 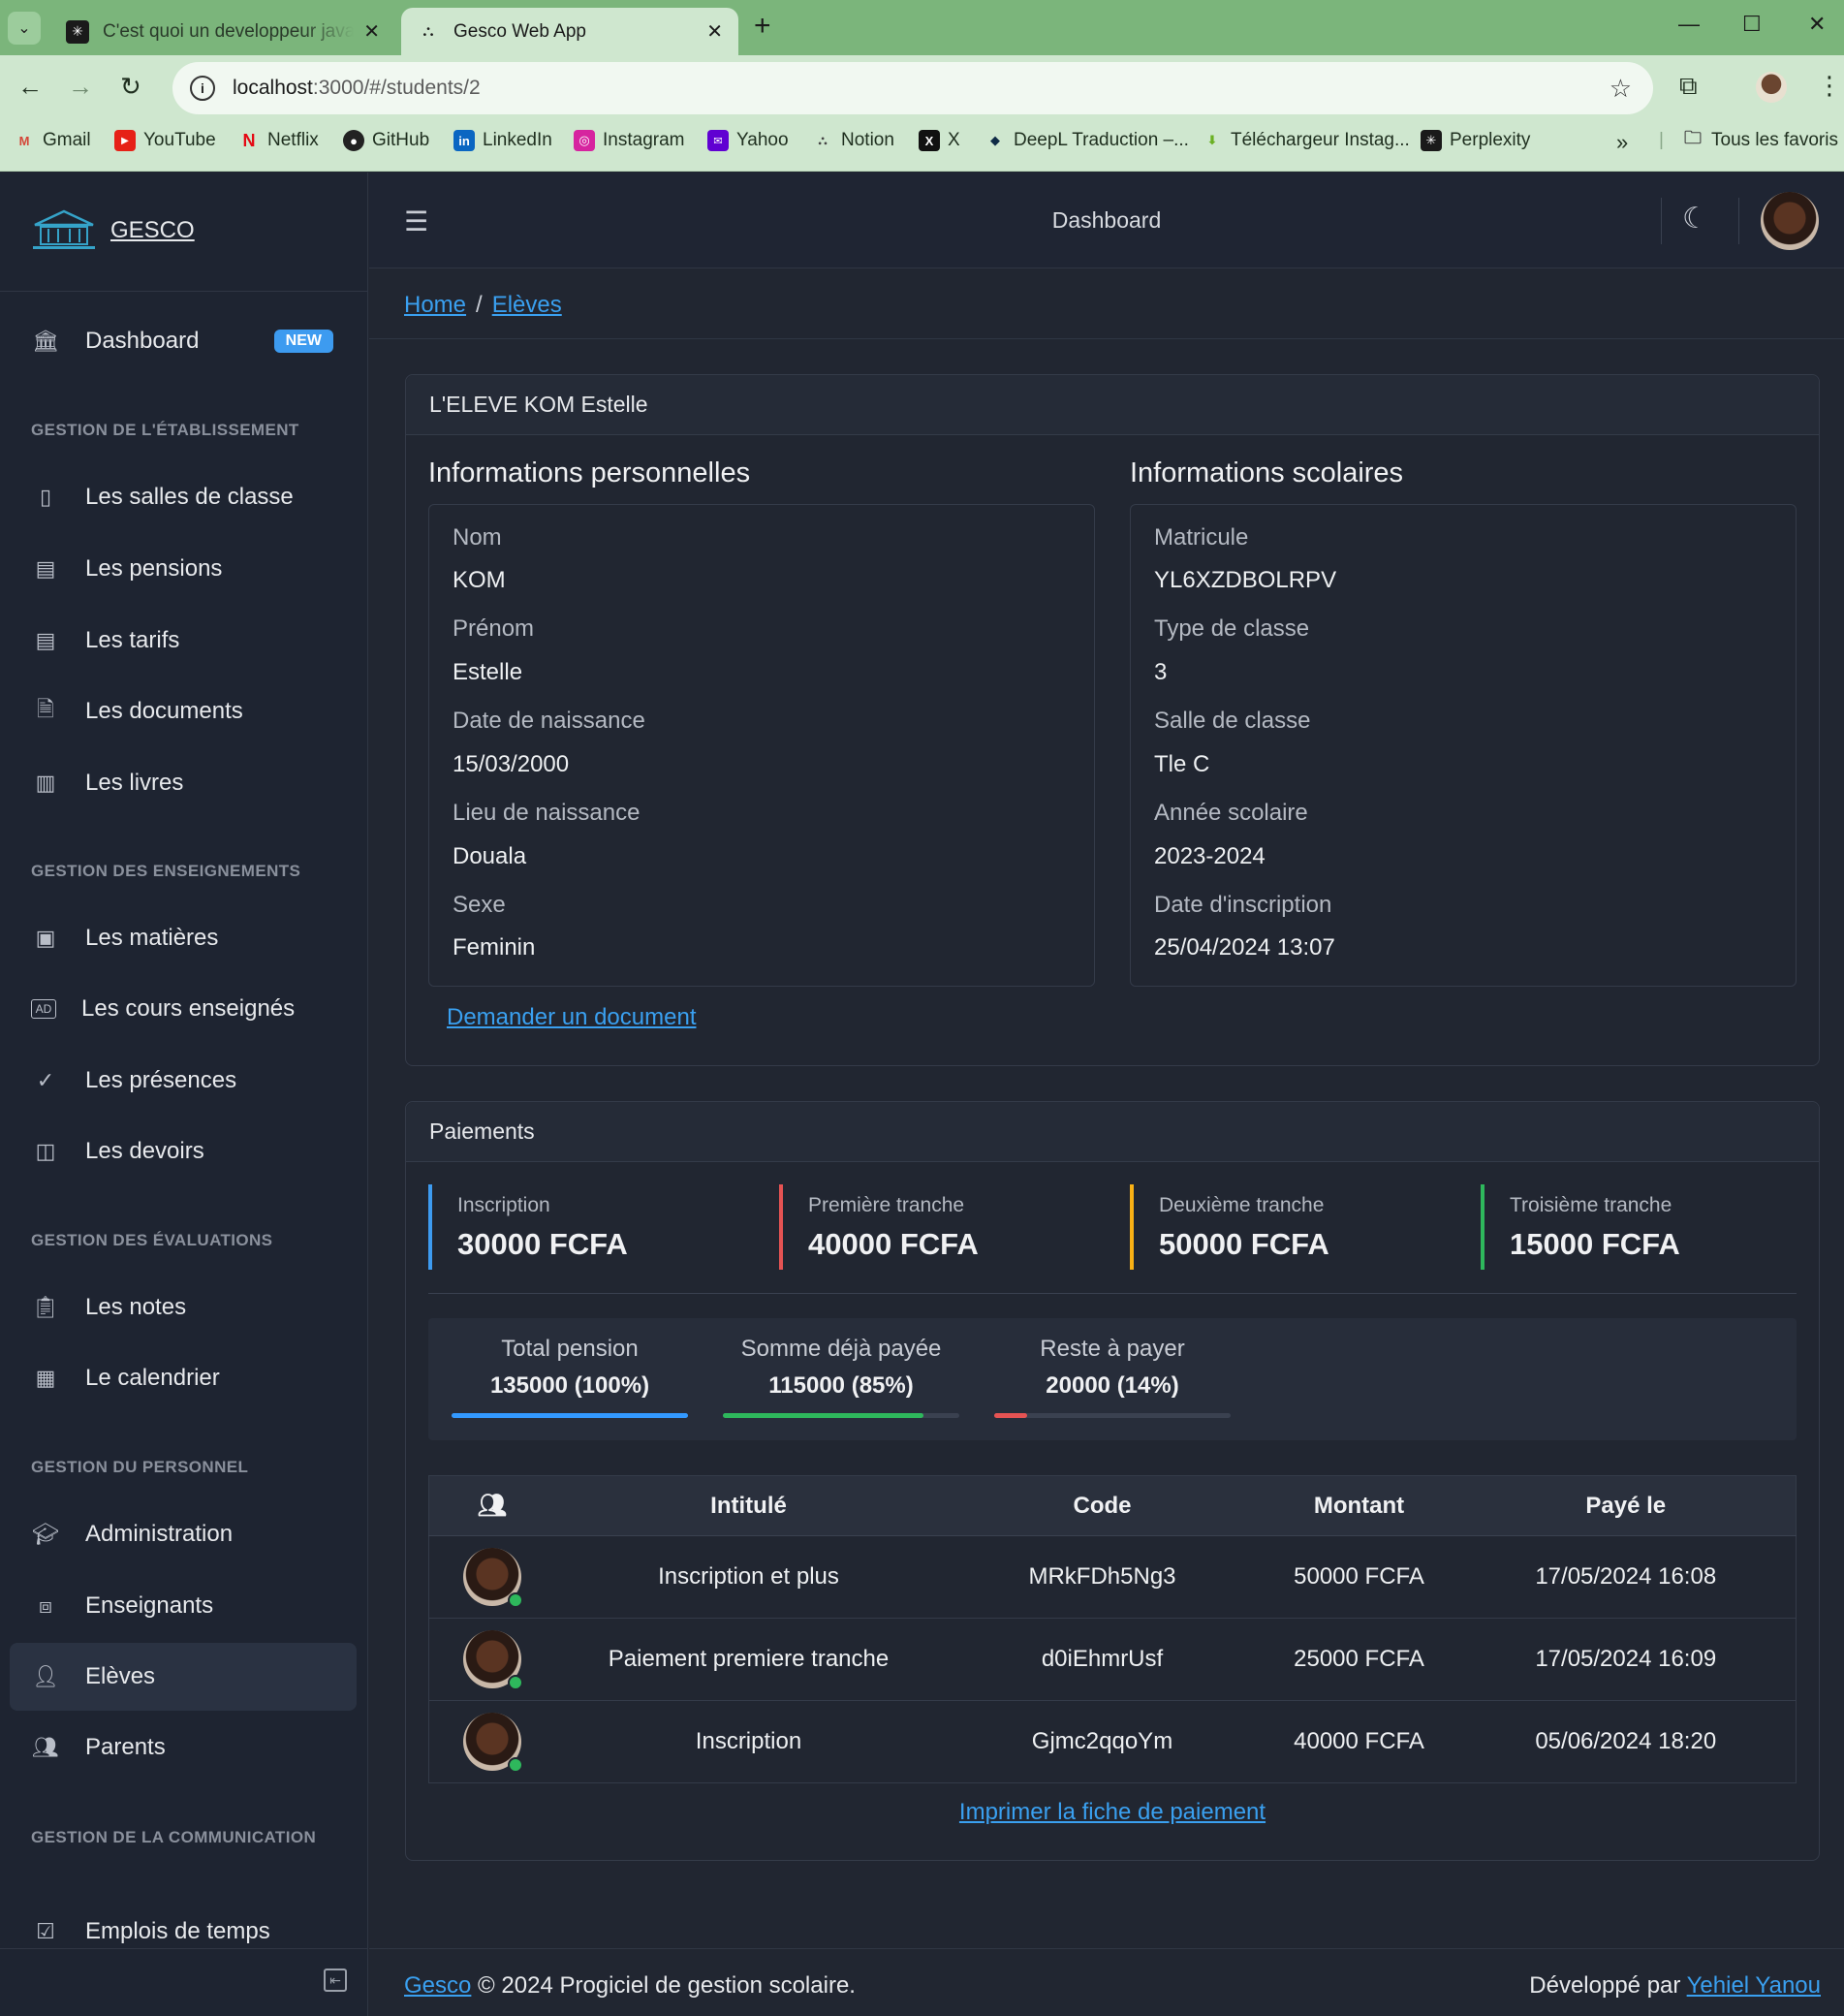 What do you see at coordinates (183, 1378) in the screenshot?
I see `sidebar-item-calendrier: ▦ Le calendrier` at bounding box center [183, 1378].